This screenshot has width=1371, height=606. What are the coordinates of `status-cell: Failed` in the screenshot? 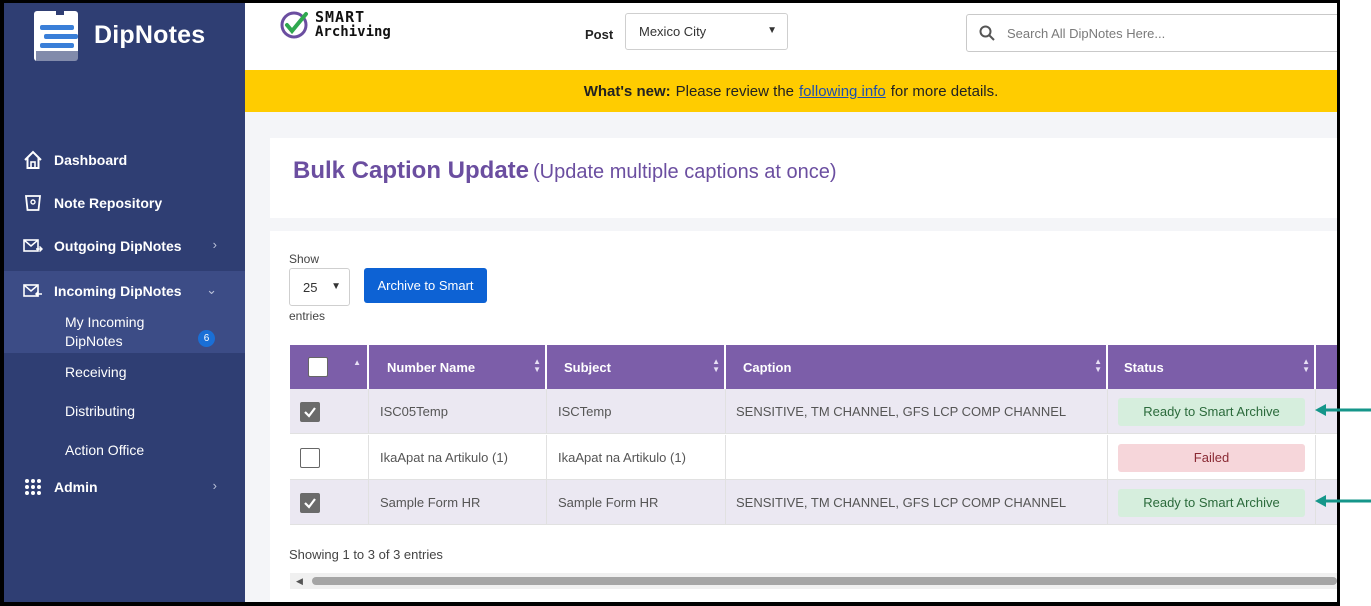 It's located at (1212, 457).